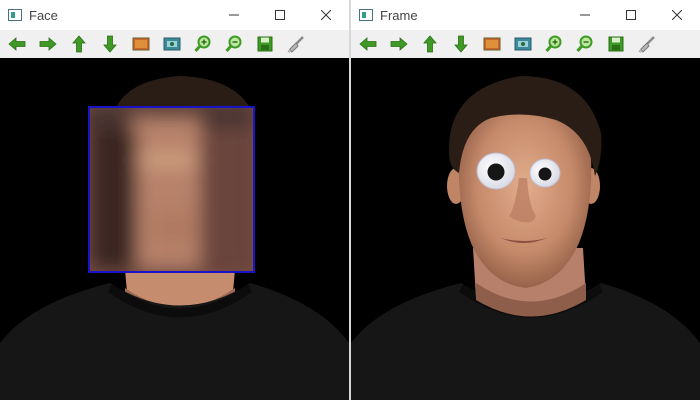  I want to click on googly-eye-right, so click(545, 173).